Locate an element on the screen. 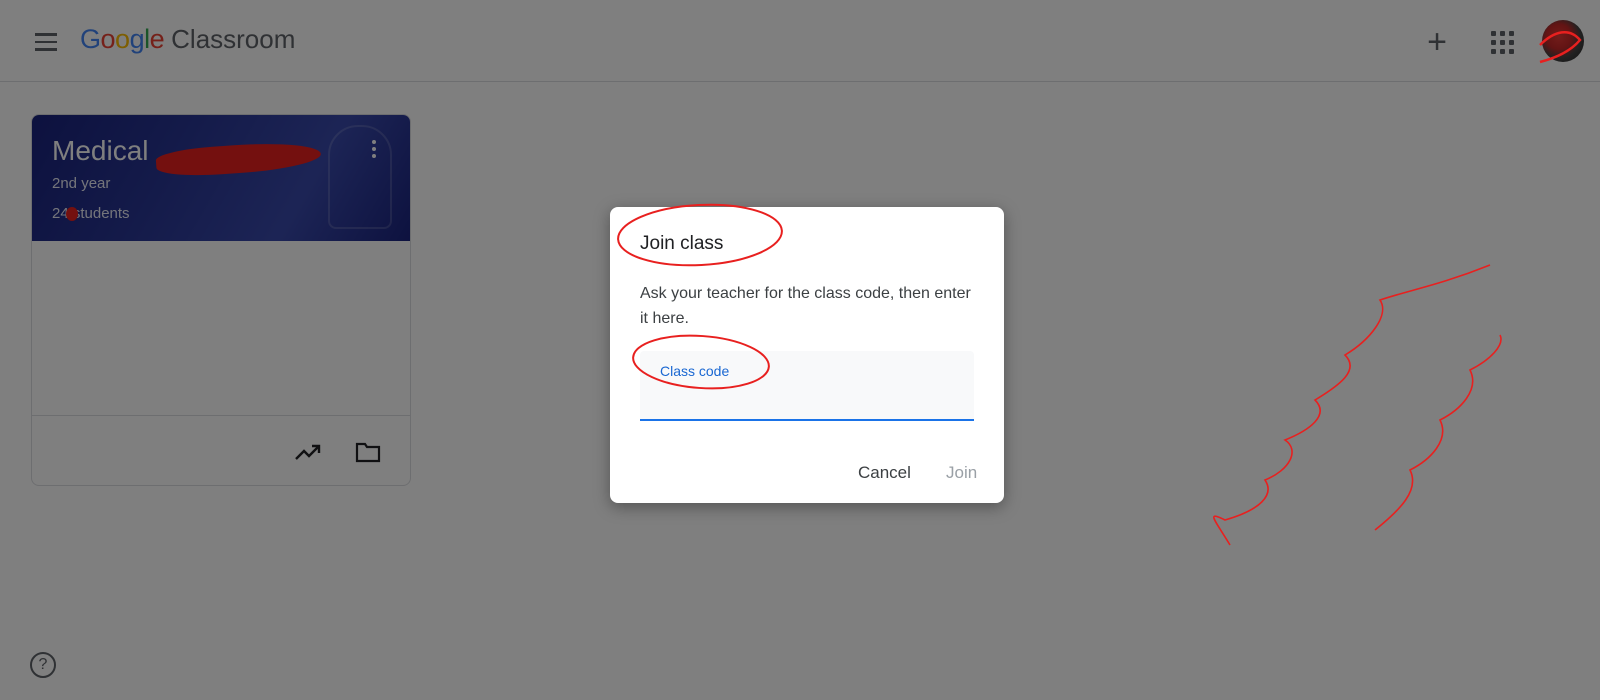  cancel-button: Cancel is located at coordinates (884, 473).